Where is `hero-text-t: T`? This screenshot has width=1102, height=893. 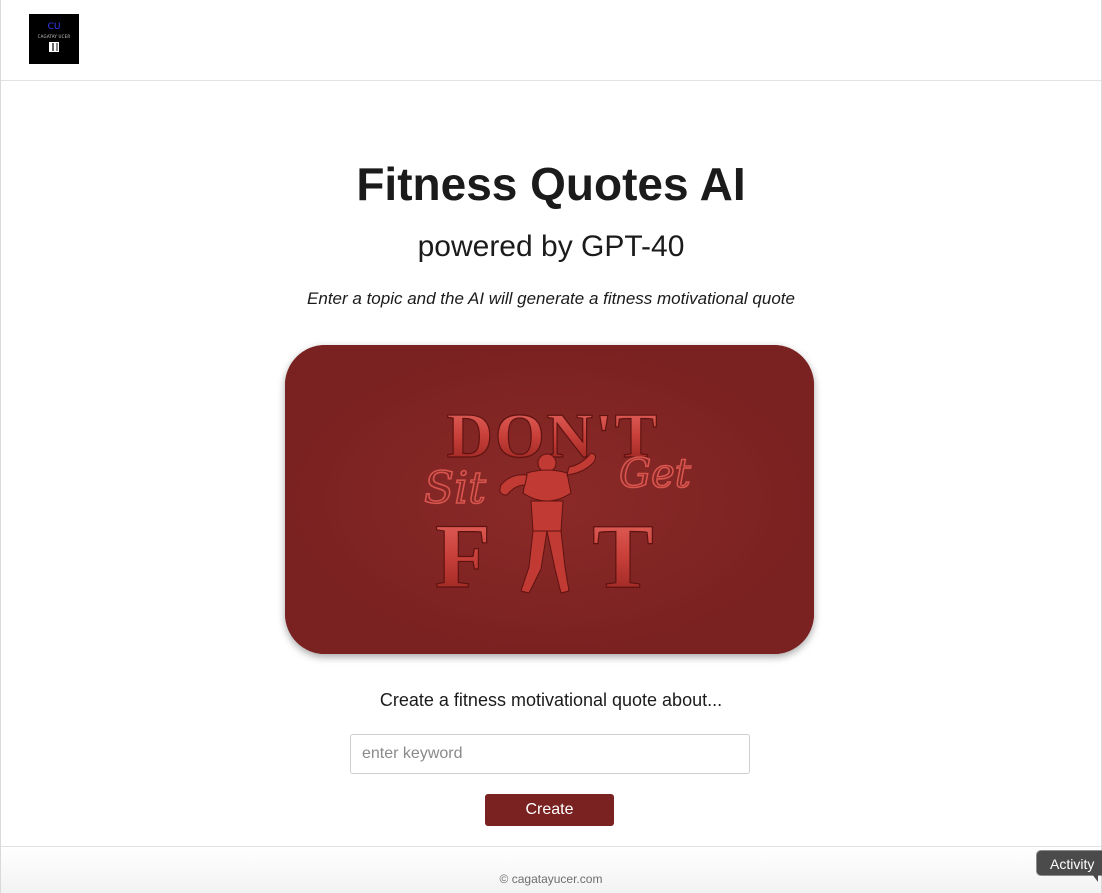 hero-text-t: T is located at coordinates (622, 556).